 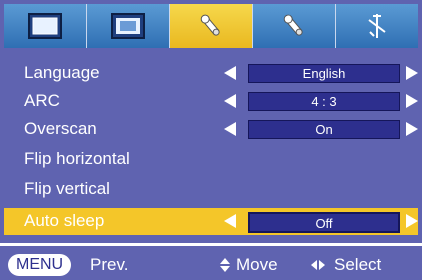 I want to click on option2-tool-icon: 2, so click(x=293, y=25).